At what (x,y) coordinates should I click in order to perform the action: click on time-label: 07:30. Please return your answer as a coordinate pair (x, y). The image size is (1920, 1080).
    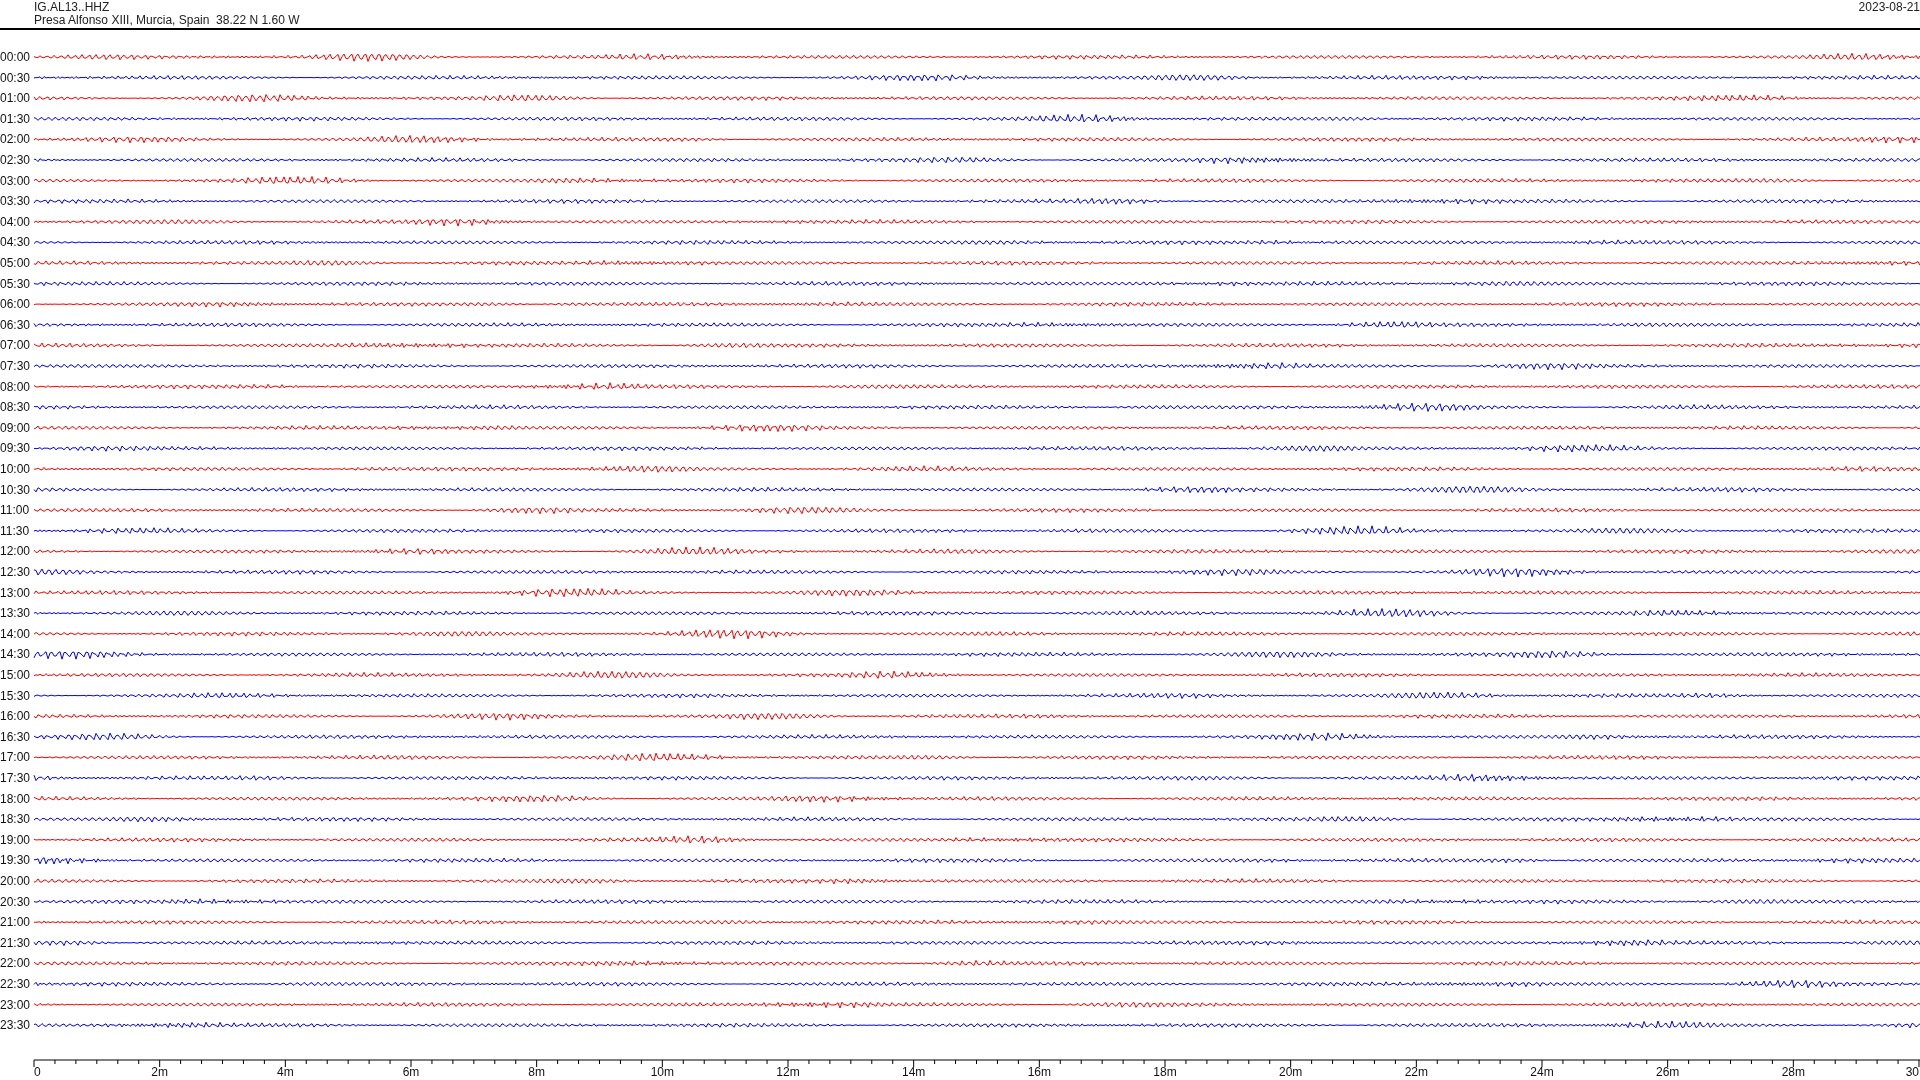
    Looking at the image, I should click on (15, 366).